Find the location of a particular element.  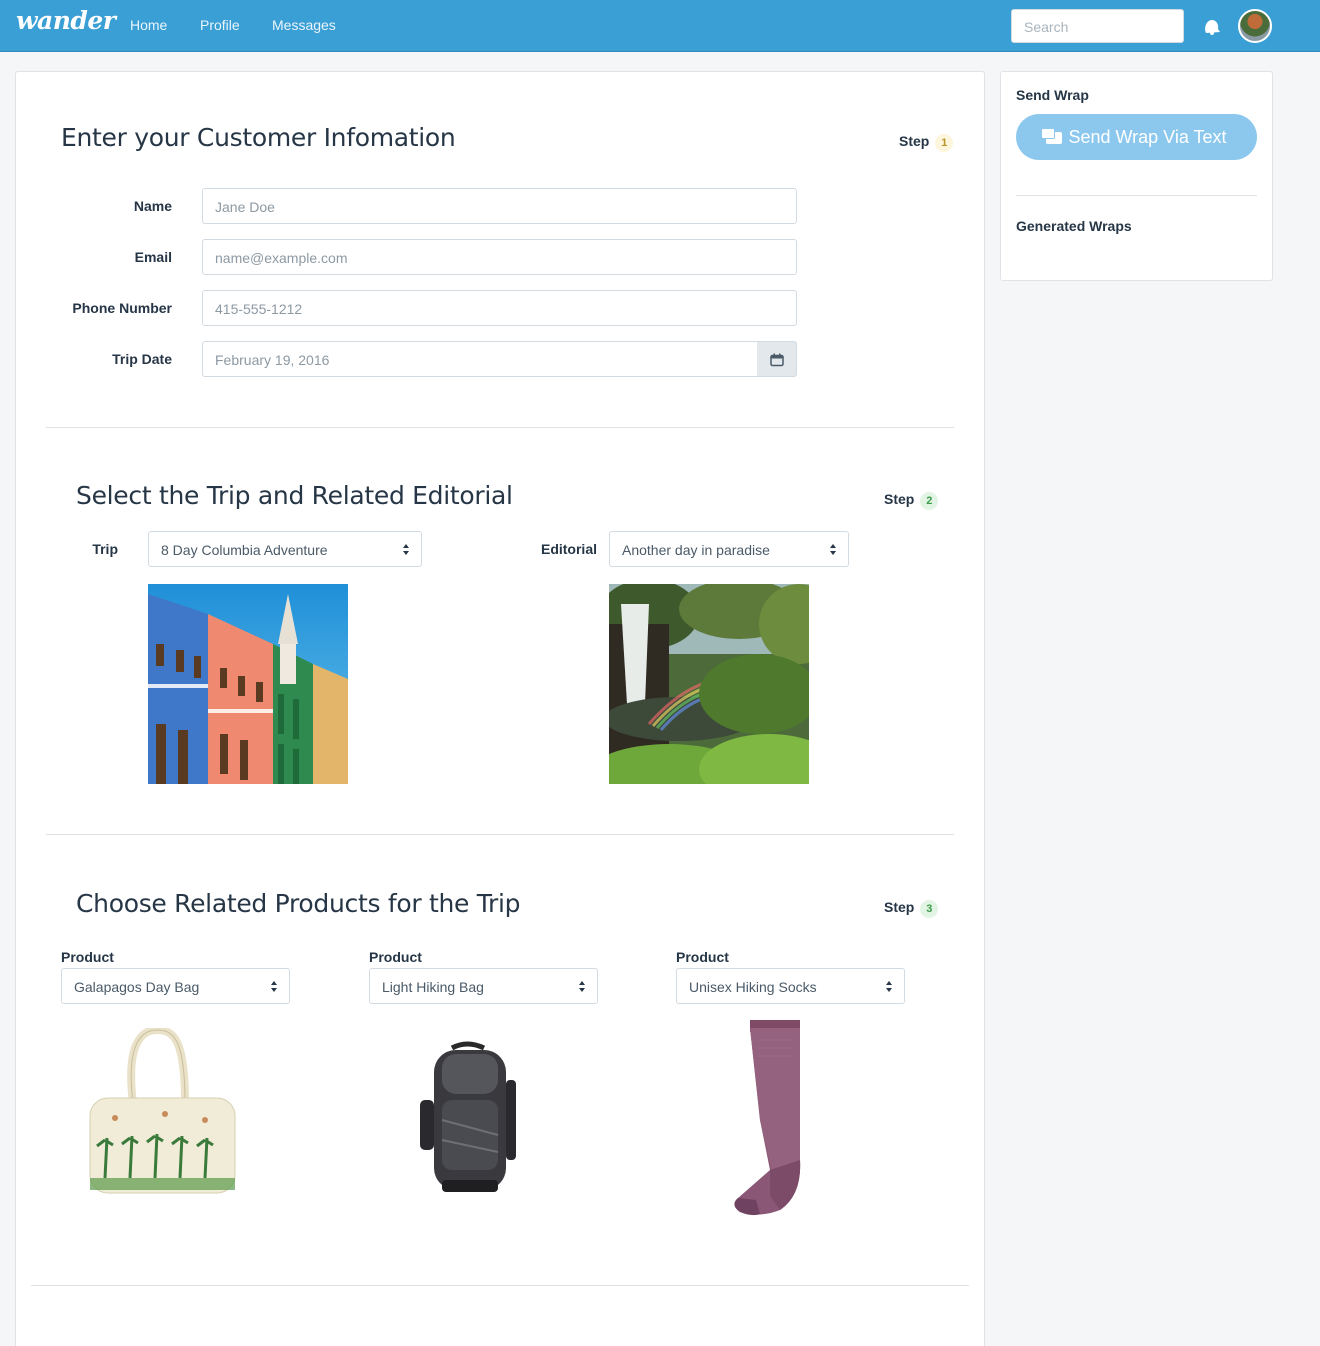

editorial-label: Editorial is located at coordinates (568, 549).